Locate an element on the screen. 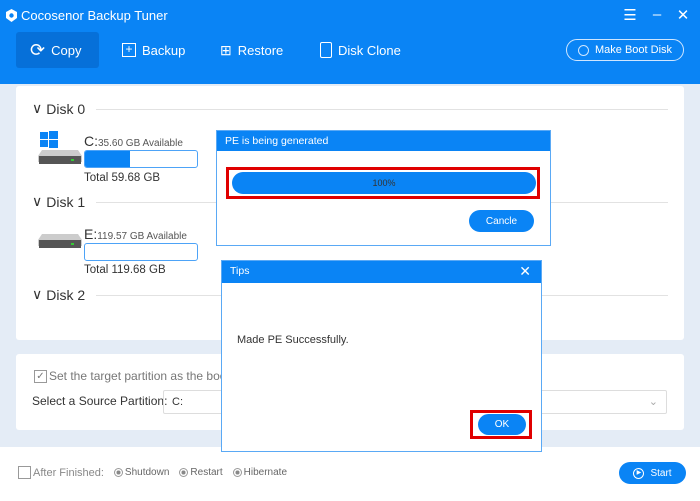 The height and width of the screenshot is (501, 700). sync-icon: ⟳ is located at coordinates (38, 49).